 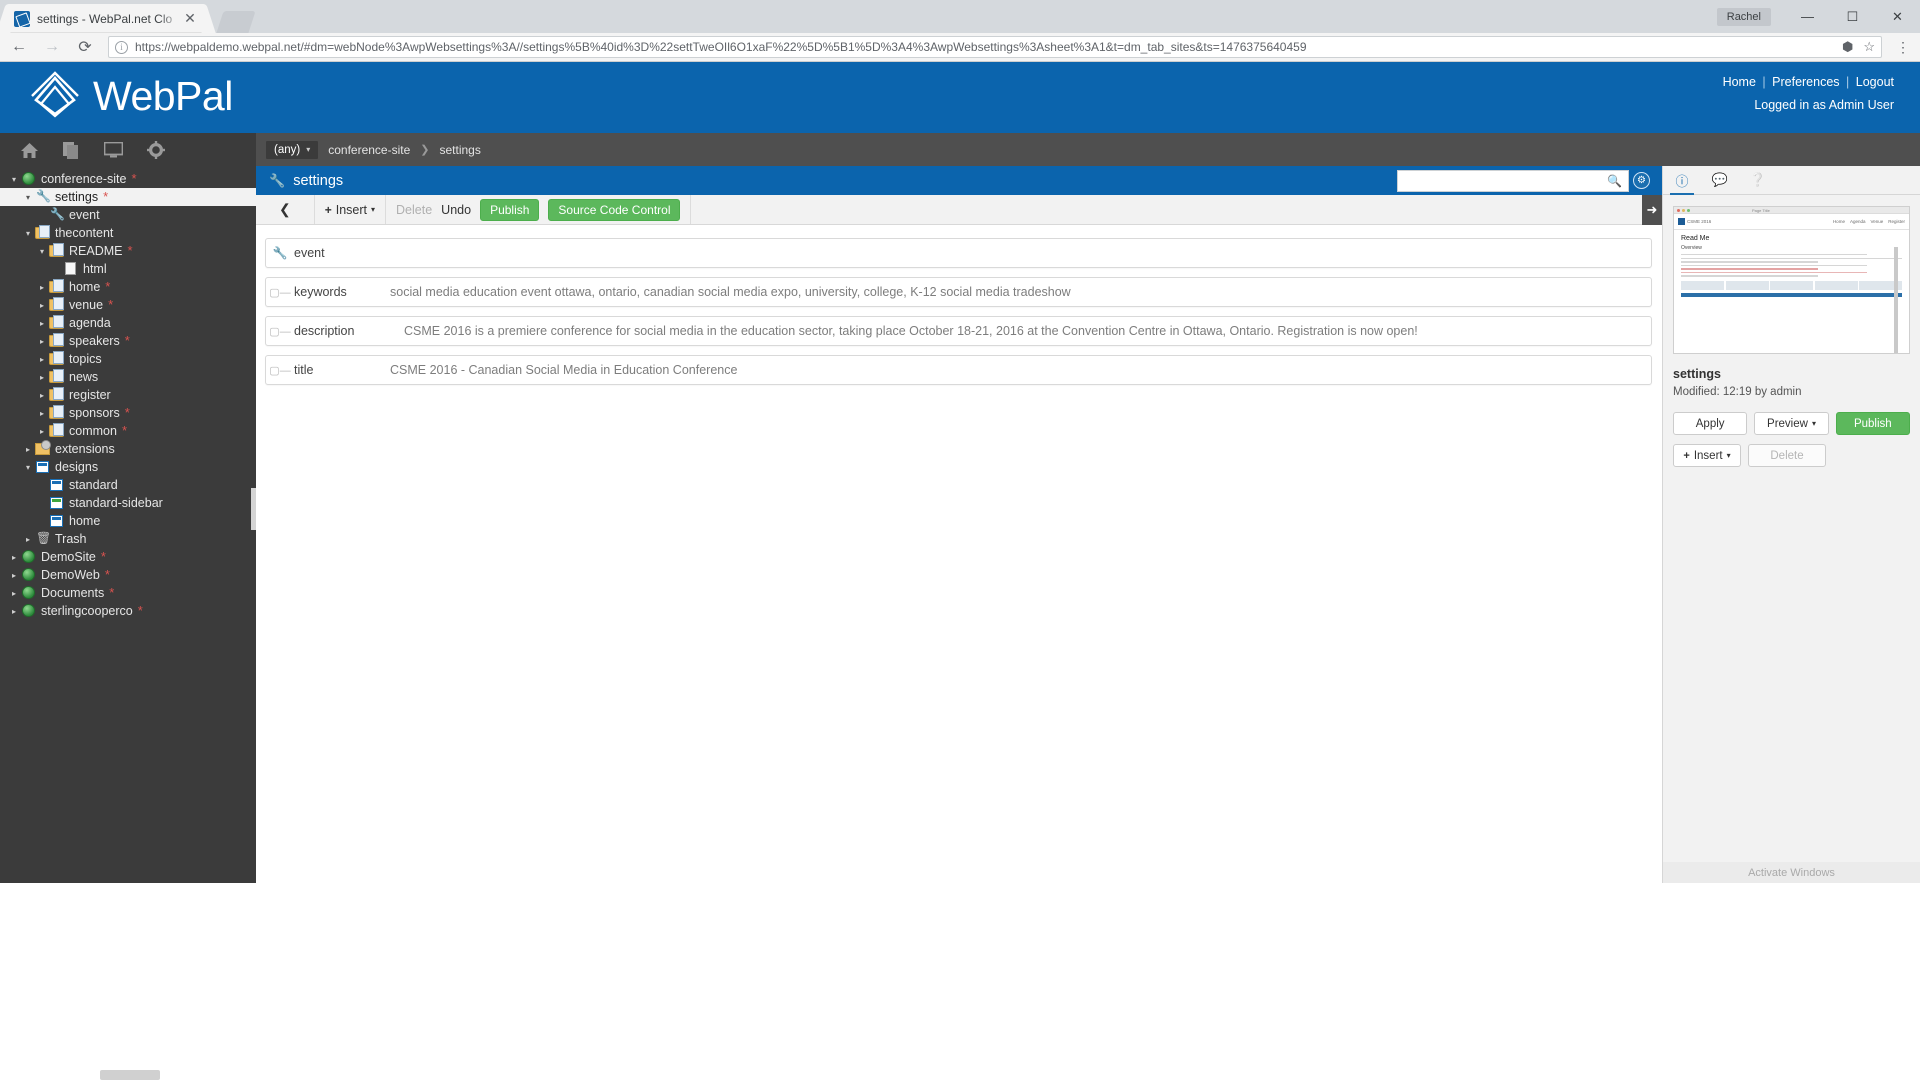 What do you see at coordinates (128, 503) in the screenshot?
I see `tree-item-standard-sidebar: standard-sidebar` at bounding box center [128, 503].